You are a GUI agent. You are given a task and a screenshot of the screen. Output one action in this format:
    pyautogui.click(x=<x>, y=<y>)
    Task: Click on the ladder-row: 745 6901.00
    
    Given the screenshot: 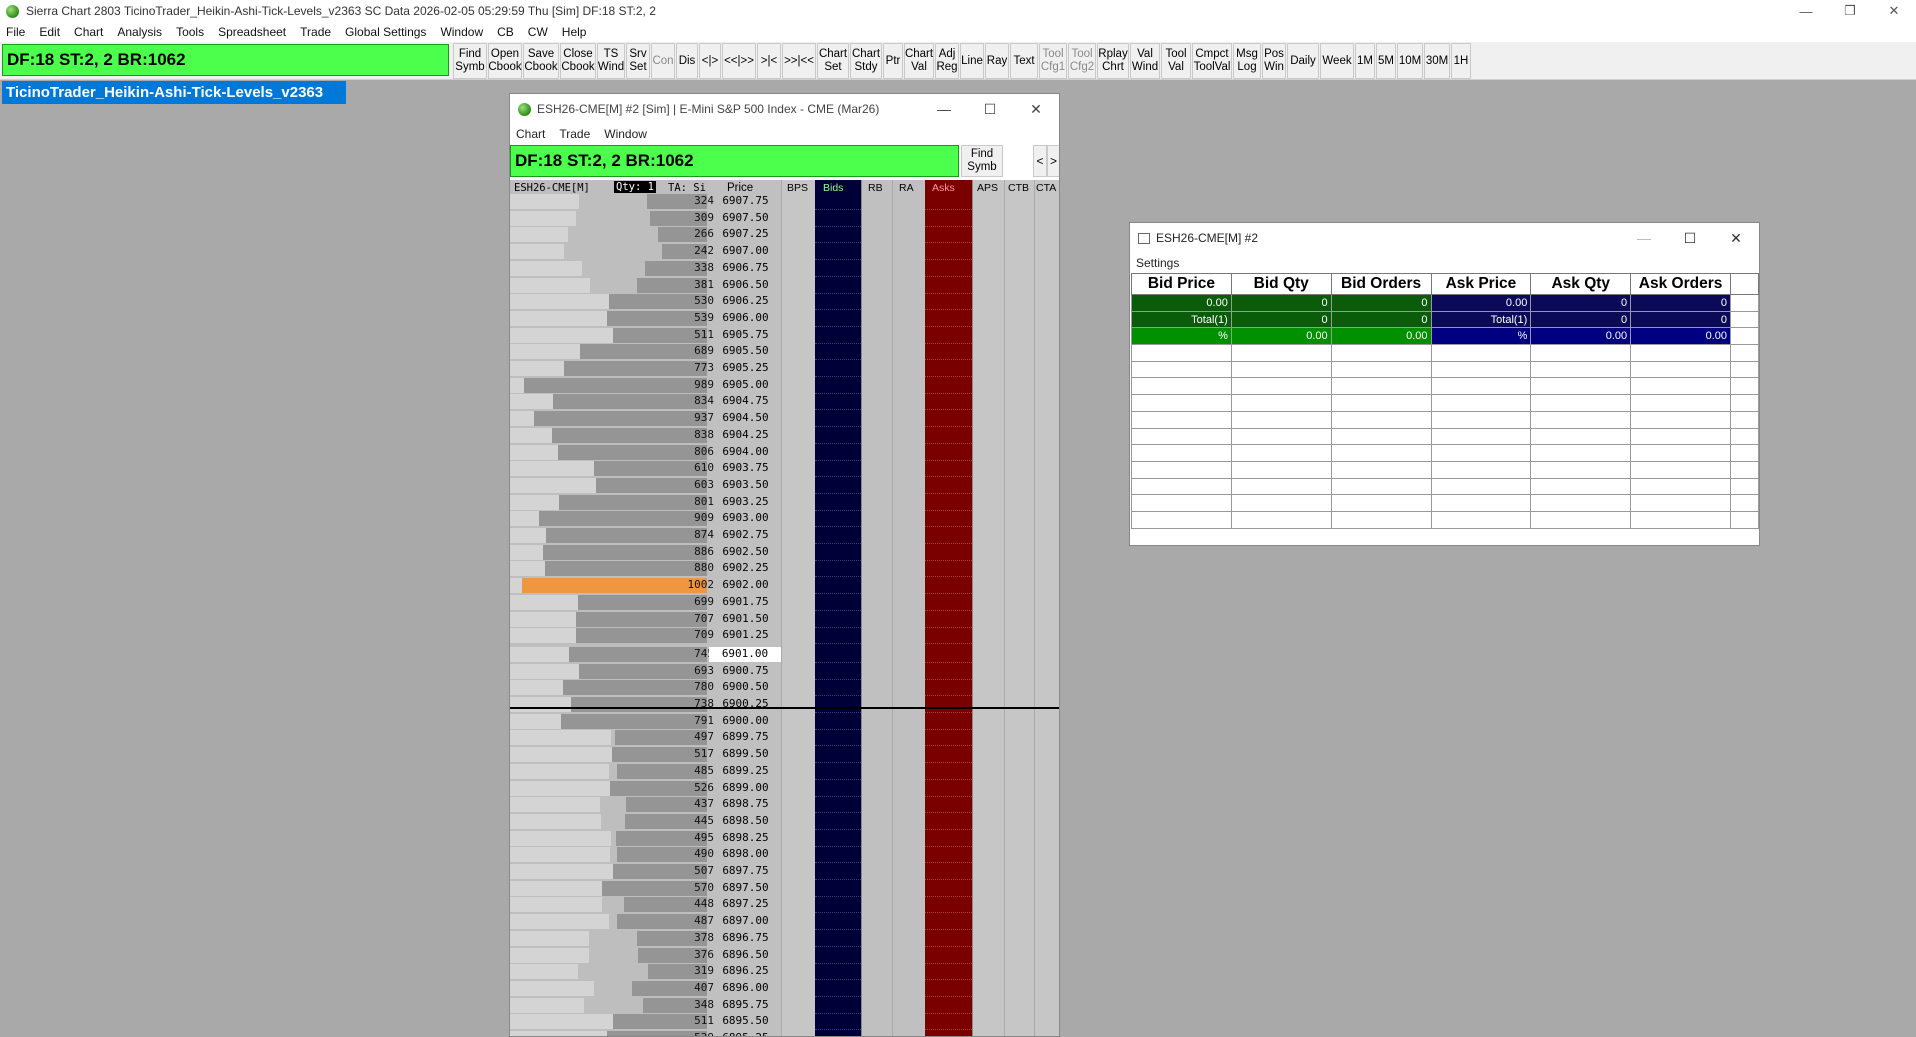 What is the action you would take?
    pyautogui.click(x=784, y=654)
    